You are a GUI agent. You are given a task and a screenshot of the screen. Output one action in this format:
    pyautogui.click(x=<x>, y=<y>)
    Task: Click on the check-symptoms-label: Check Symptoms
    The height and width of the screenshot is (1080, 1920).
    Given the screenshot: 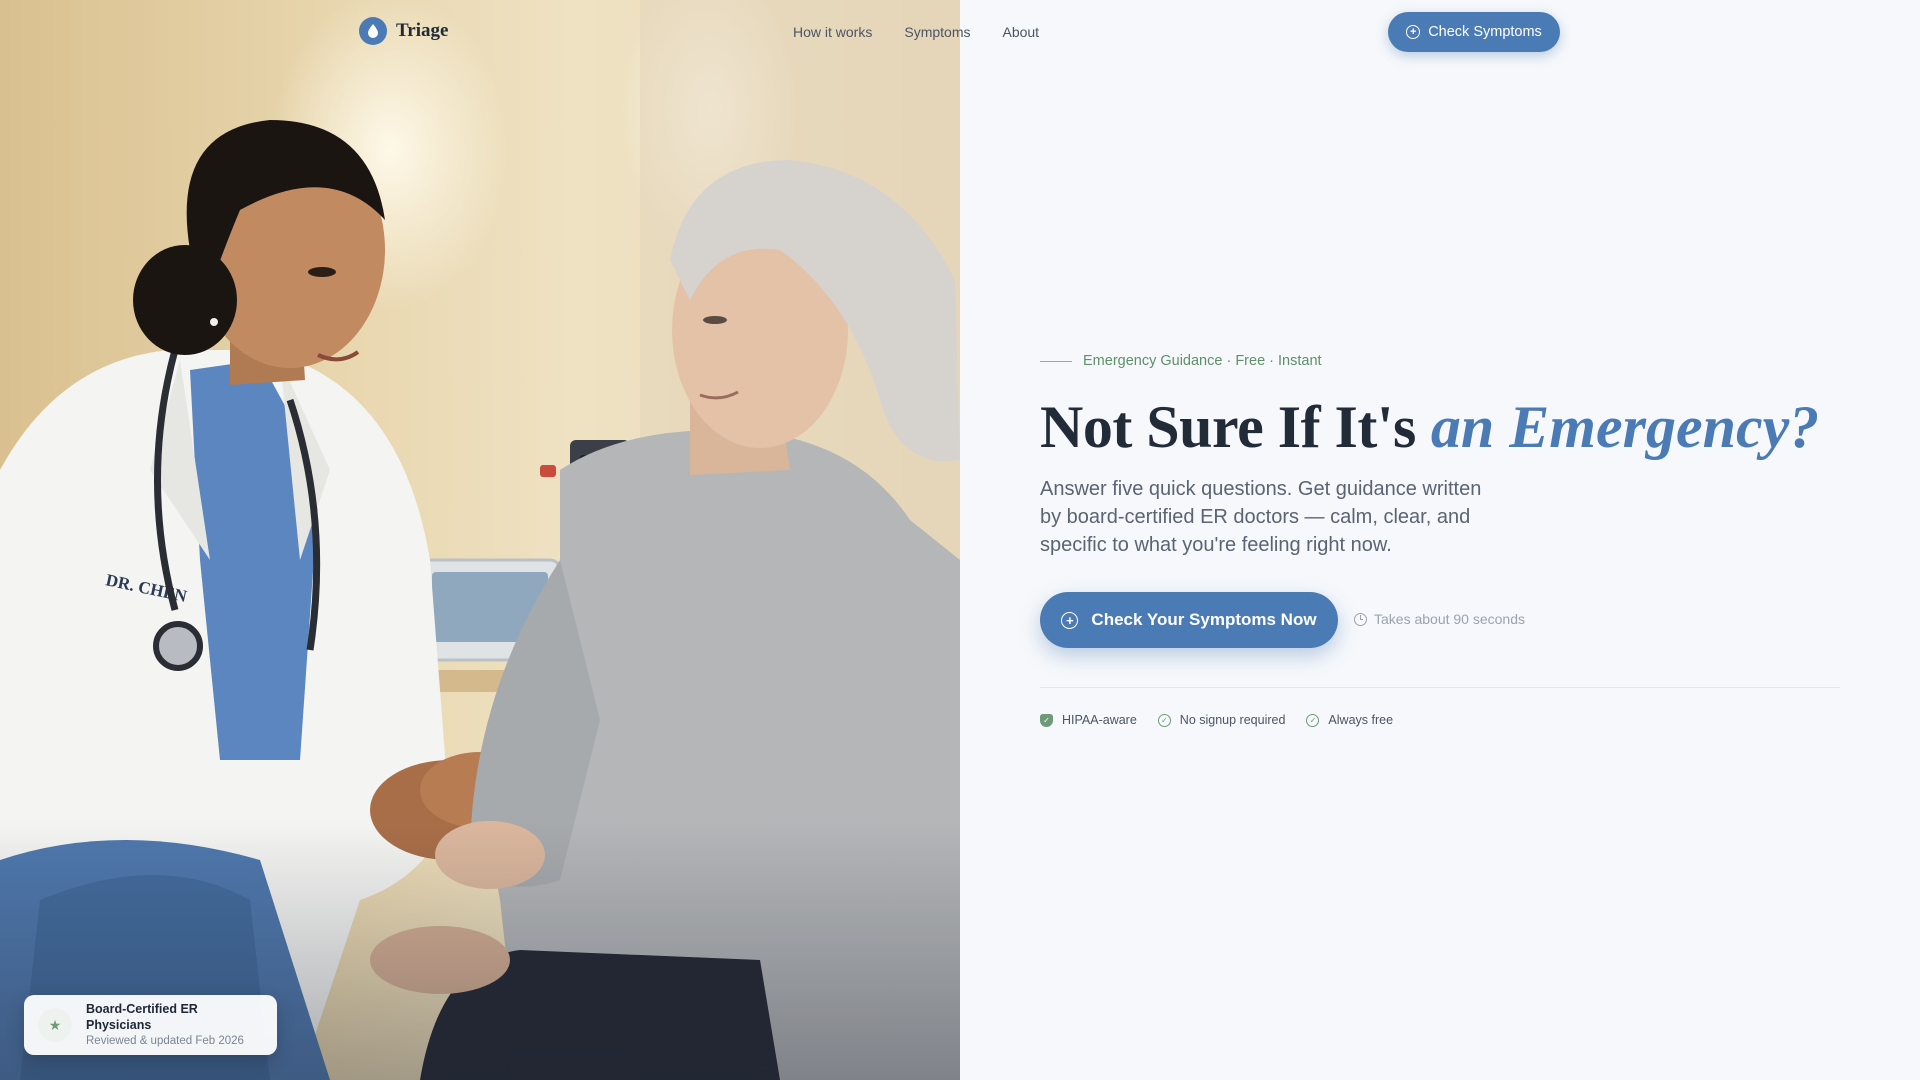 What is the action you would take?
    pyautogui.click(x=1485, y=32)
    